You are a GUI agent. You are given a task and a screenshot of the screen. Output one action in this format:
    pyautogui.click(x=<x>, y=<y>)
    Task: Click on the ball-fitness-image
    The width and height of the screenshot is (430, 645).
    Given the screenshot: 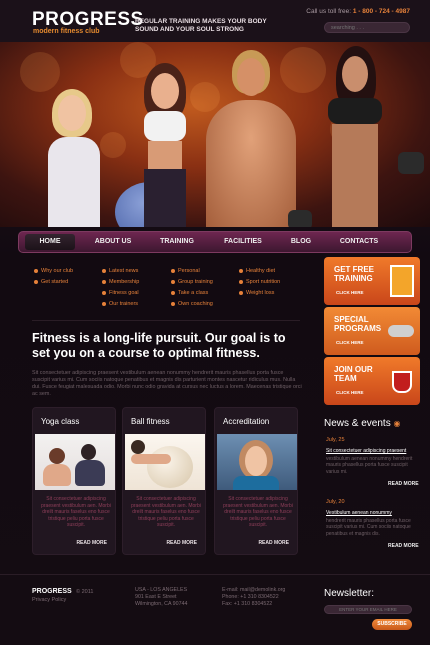 What is the action you would take?
    pyautogui.click(x=165, y=462)
    